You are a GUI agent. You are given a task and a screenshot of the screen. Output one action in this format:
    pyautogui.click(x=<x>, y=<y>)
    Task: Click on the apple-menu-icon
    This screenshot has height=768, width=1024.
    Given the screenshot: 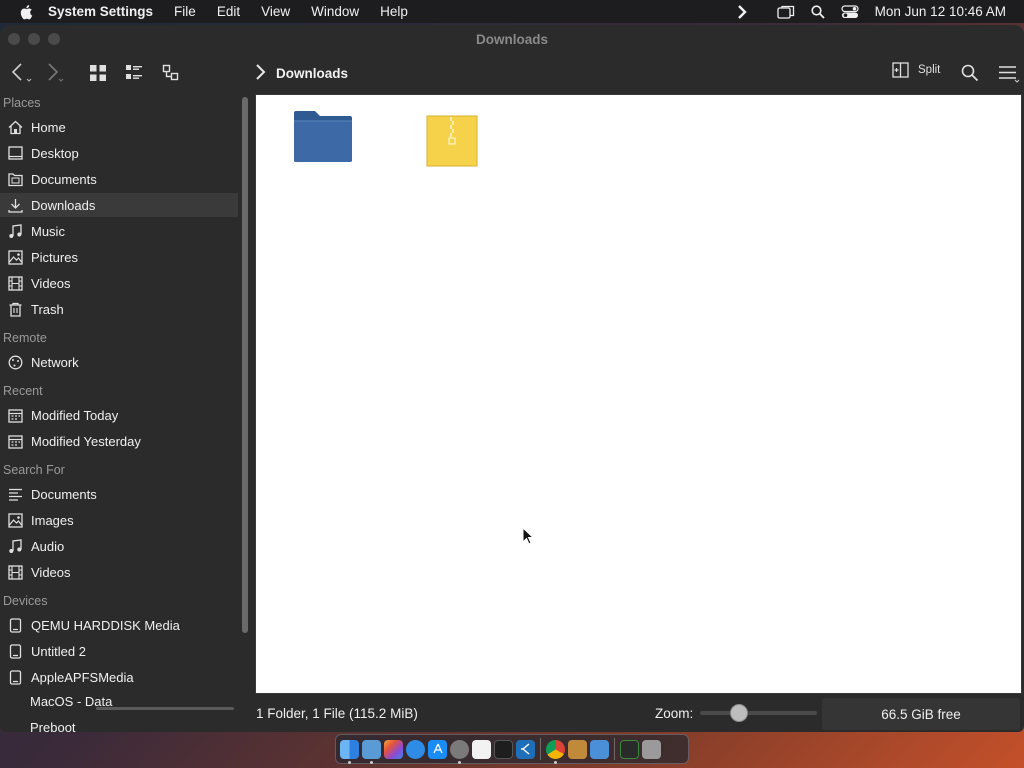 What is the action you would take?
    pyautogui.click(x=26, y=12)
    